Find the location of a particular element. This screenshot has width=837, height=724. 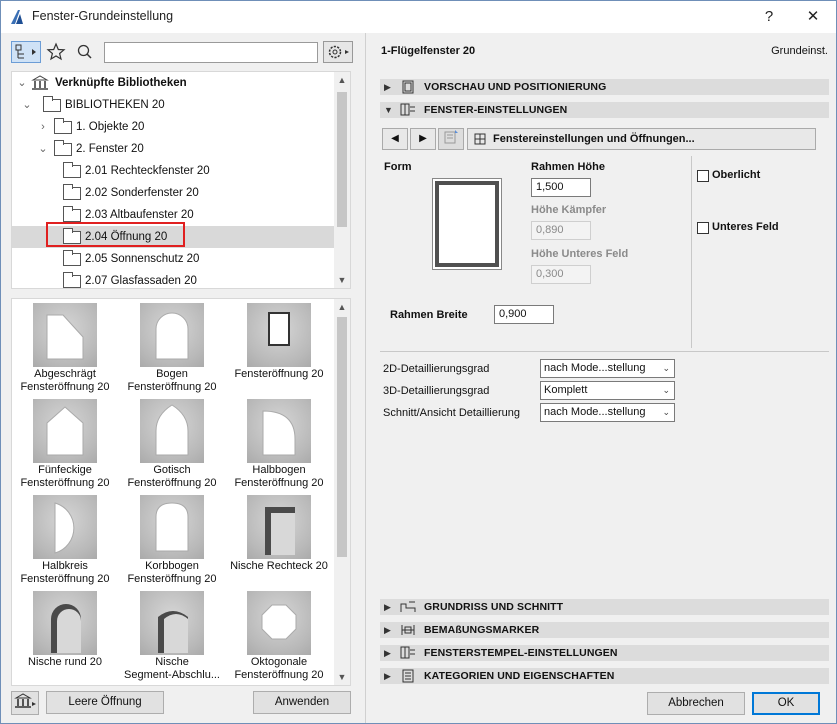

lower-field-checkbox is located at coordinates (703, 228).